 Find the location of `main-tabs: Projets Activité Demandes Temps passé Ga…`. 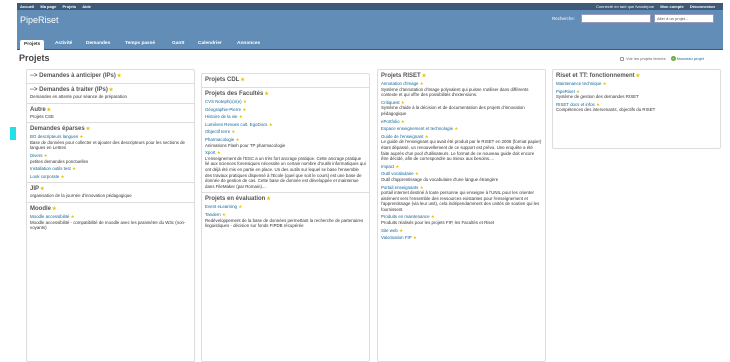

main-tabs: Projets Activité Demandes Temps passé Ga… is located at coordinates (370, 44).